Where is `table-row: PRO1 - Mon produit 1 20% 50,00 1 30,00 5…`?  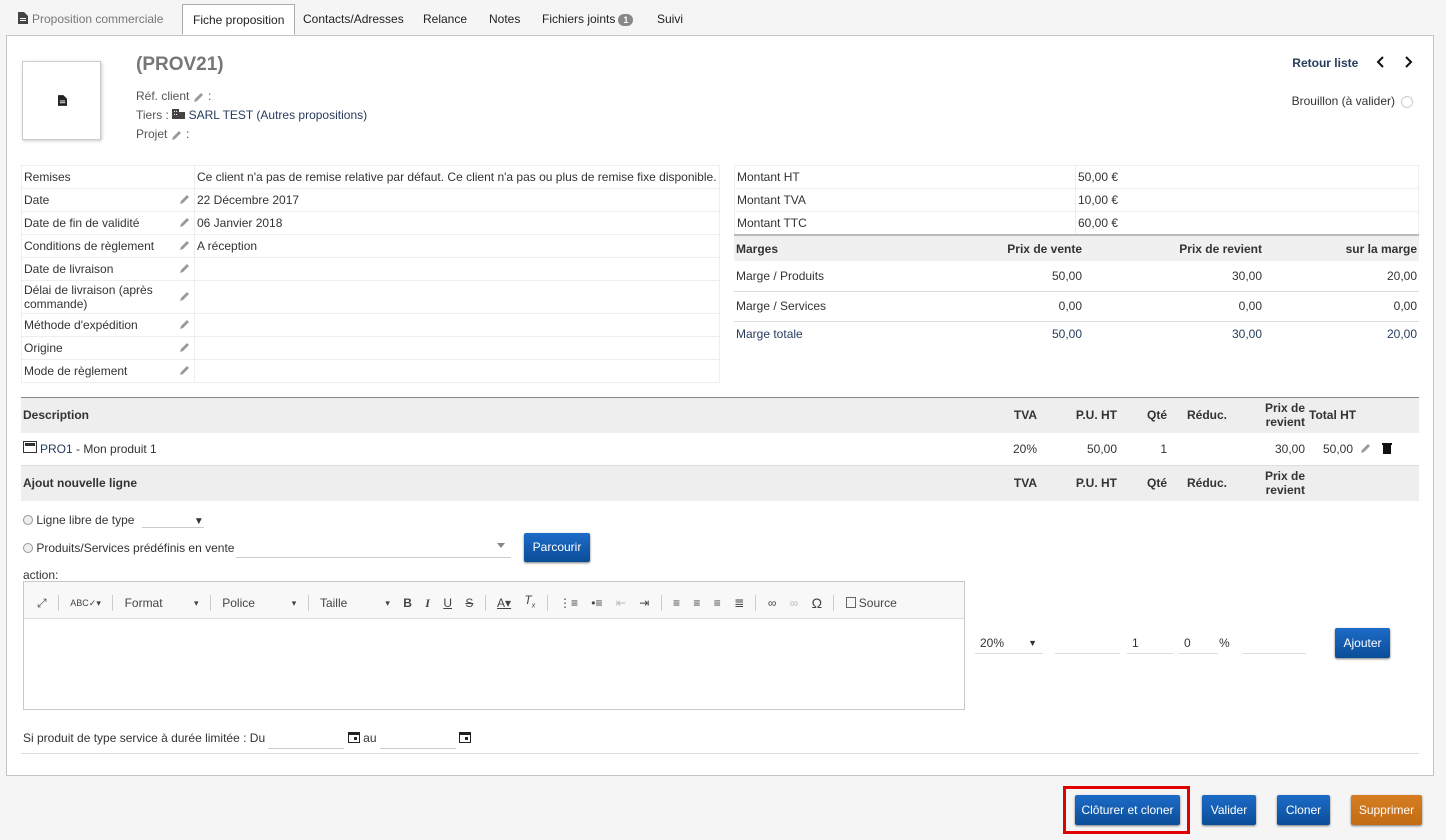
table-row: PRO1 - Mon produit 1 20% 50,00 1 30,00 5… is located at coordinates (720, 449).